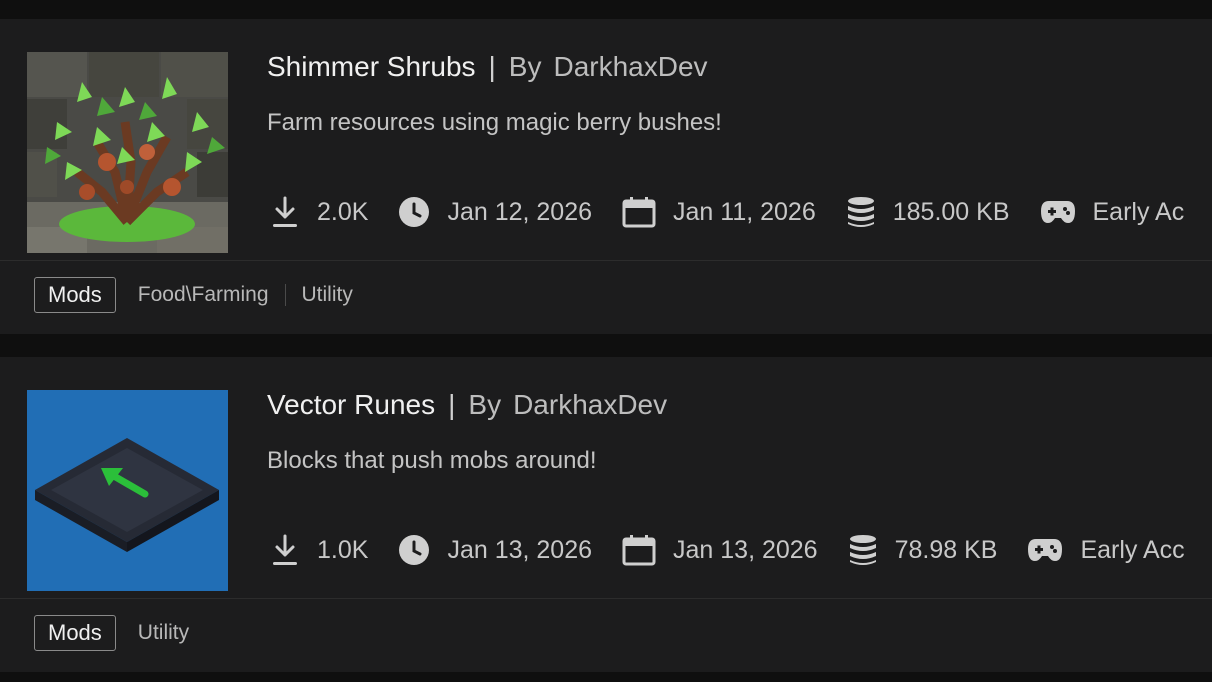 The height and width of the screenshot is (682, 1212). I want to click on tag-separator, so click(285, 295).